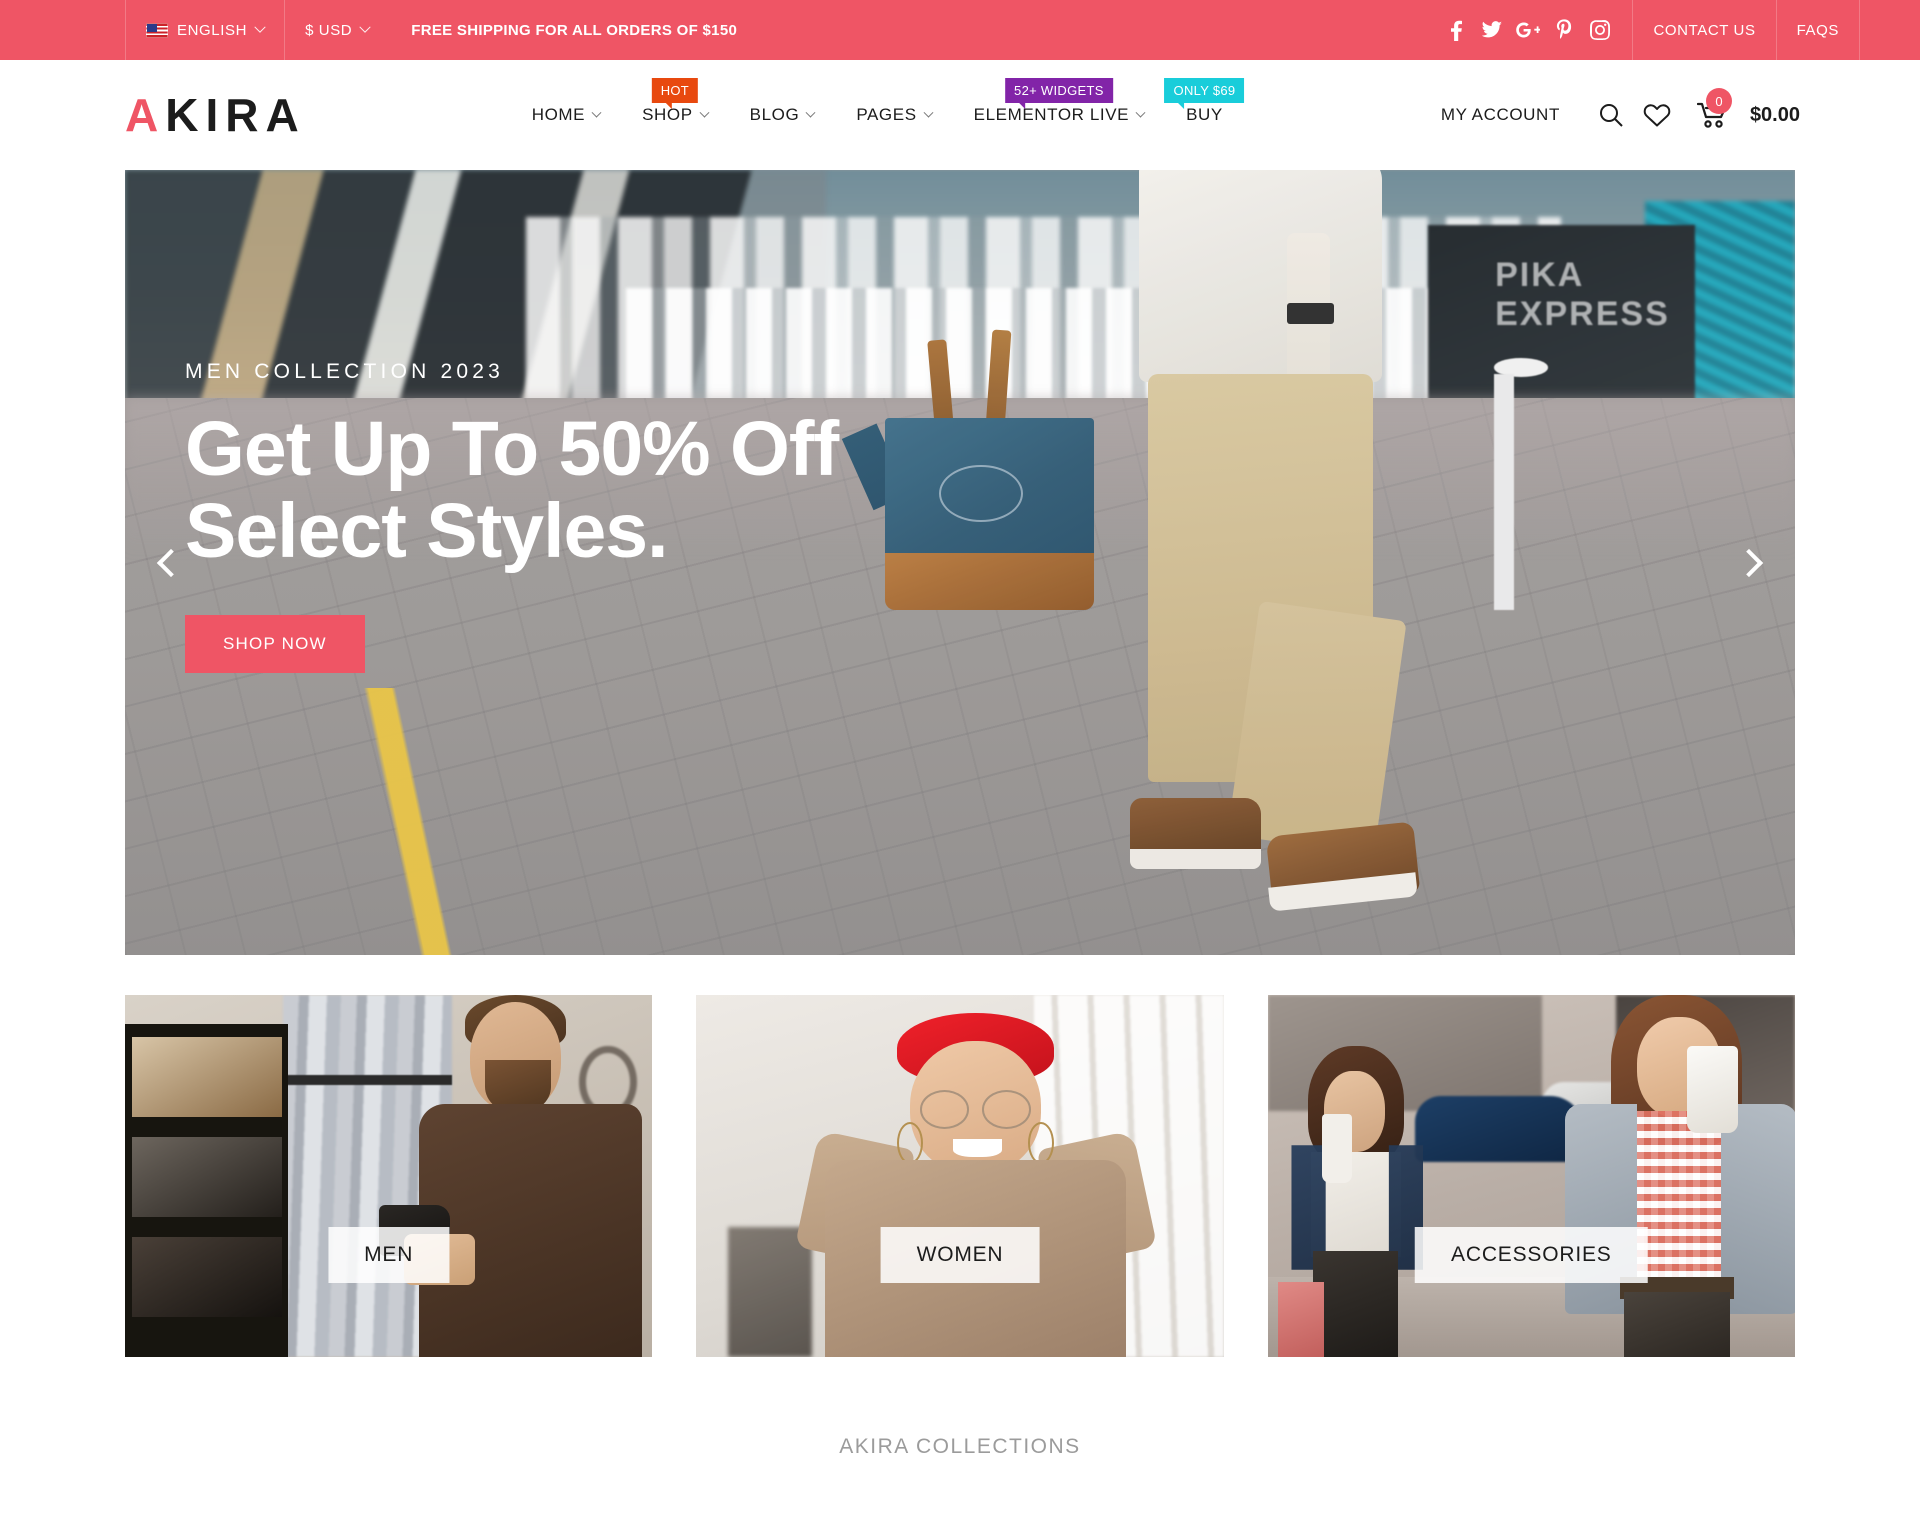 This screenshot has height=1536, width=1920. What do you see at coordinates (512, 449) in the screenshot?
I see `hero-title-line-1: Get Up To 50% Off` at bounding box center [512, 449].